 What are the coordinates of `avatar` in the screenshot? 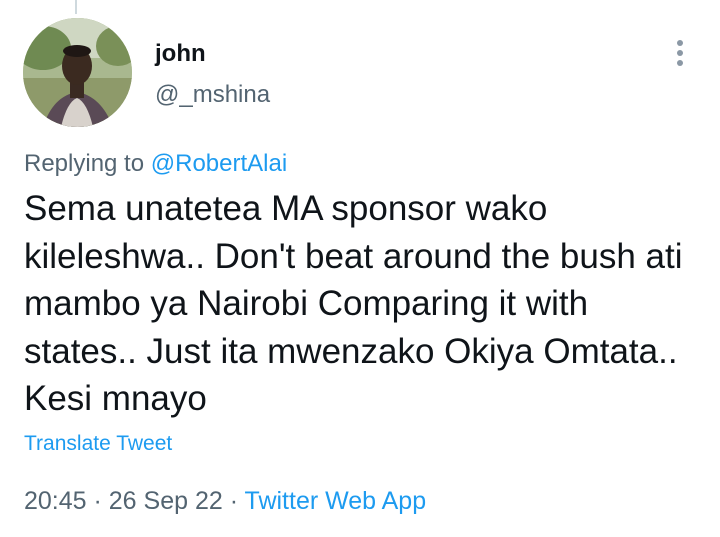 It's located at (77, 72).